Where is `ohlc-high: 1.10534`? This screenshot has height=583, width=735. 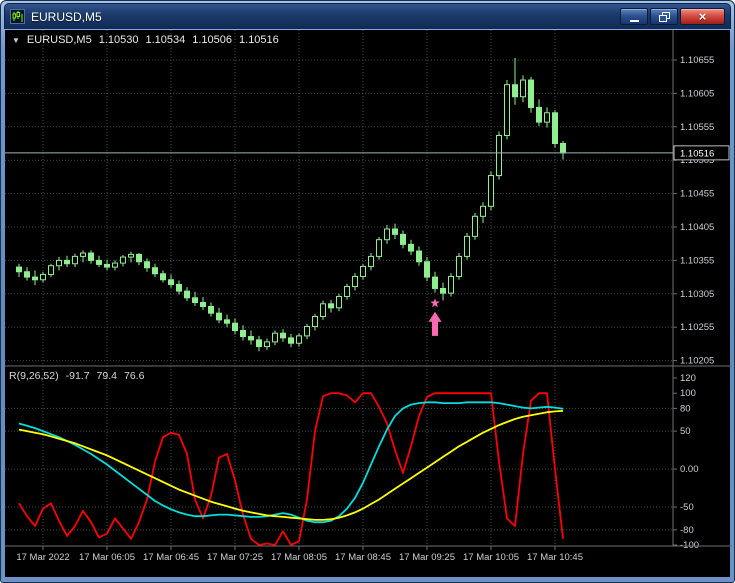 ohlc-high: 1.10534 is located at coordinates (165, 40).